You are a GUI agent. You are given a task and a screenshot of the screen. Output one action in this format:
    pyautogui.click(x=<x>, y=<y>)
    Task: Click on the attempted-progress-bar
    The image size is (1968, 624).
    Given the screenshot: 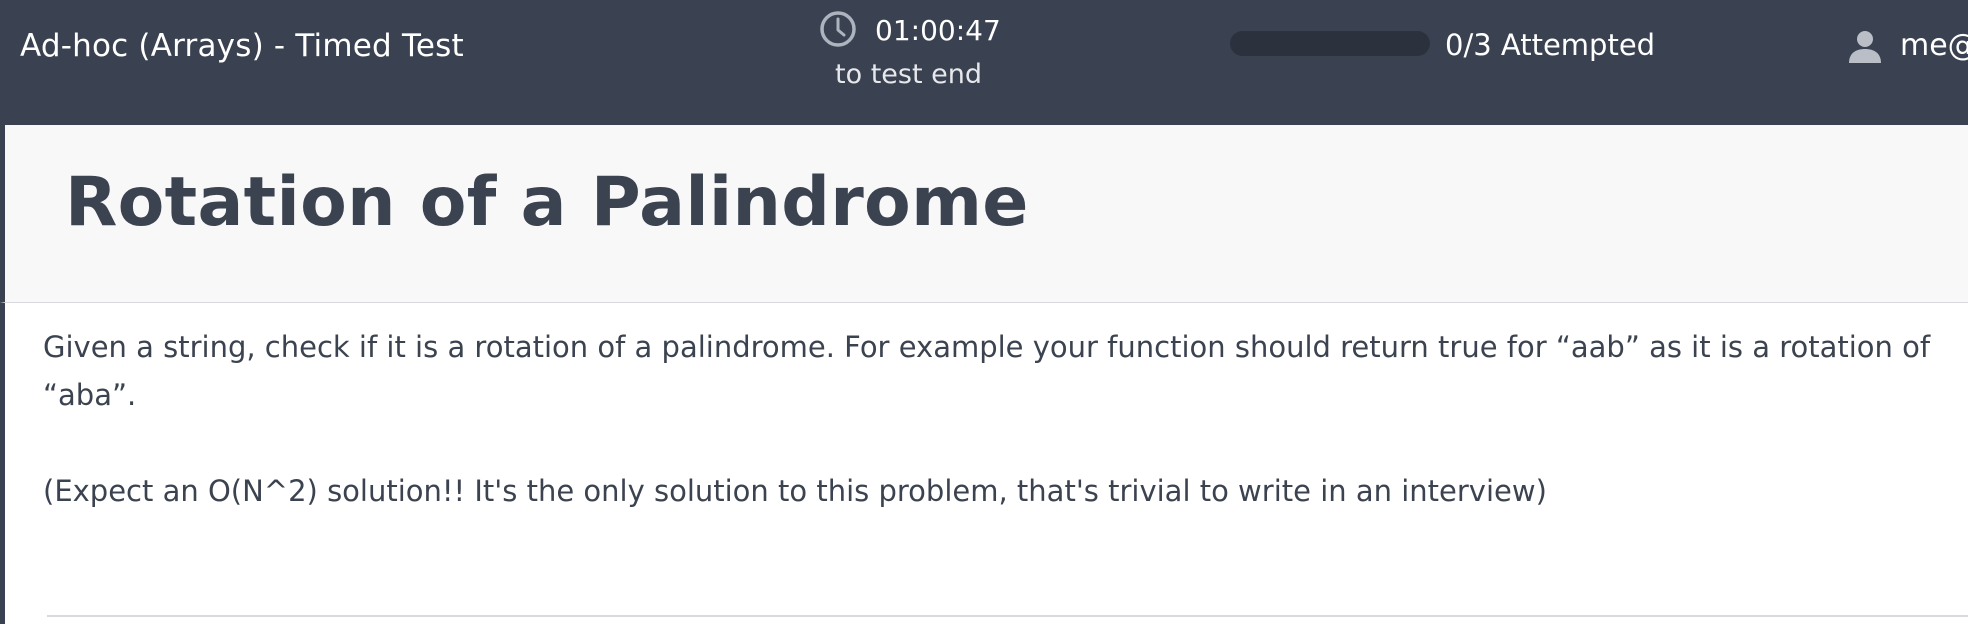 What is the action you would take?
    pyautogui.click(x=1330, y=43)
    